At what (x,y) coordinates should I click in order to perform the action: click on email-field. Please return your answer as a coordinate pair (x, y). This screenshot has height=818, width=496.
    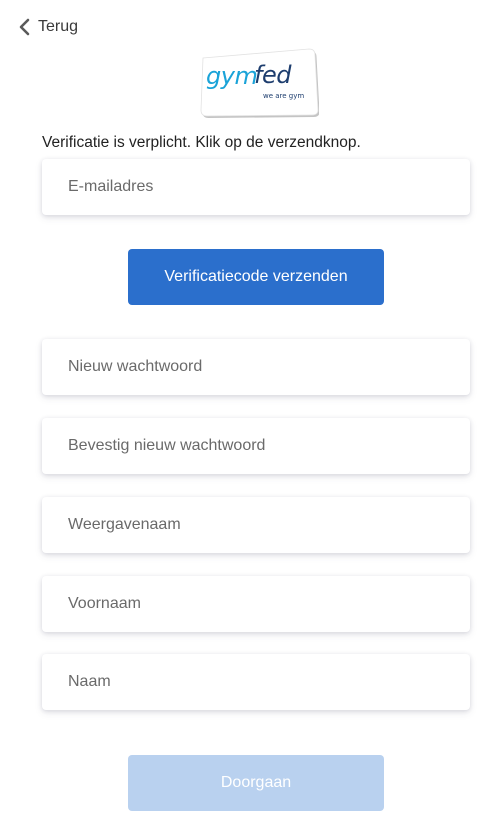
    Looking at the image, I should click on (256, 187).